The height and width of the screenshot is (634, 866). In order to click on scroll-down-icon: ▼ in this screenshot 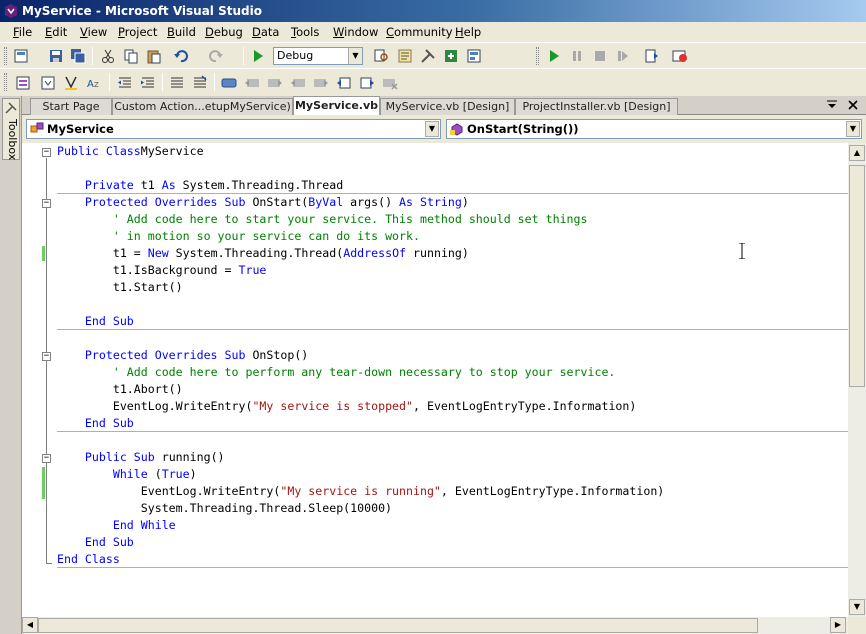, I will do `click(857, 607)`.